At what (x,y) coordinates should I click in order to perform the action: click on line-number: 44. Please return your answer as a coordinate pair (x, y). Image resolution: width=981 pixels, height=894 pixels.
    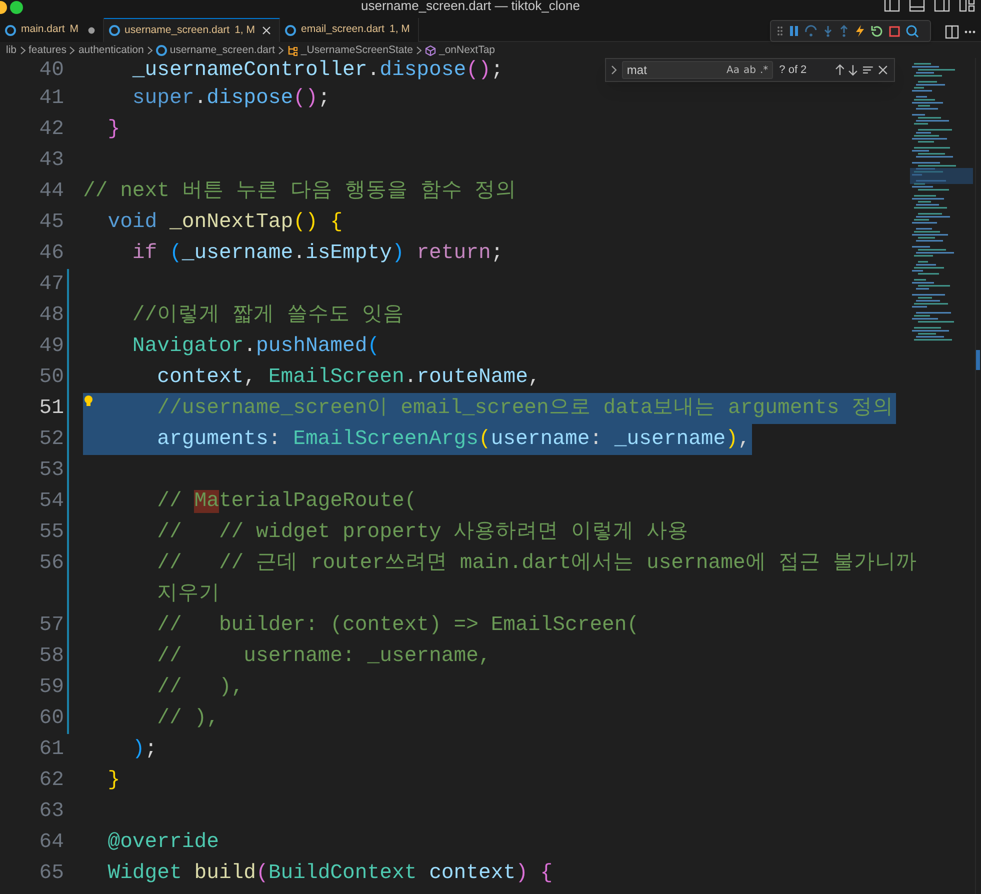
    Looking at the image, I should click on (51, 191).